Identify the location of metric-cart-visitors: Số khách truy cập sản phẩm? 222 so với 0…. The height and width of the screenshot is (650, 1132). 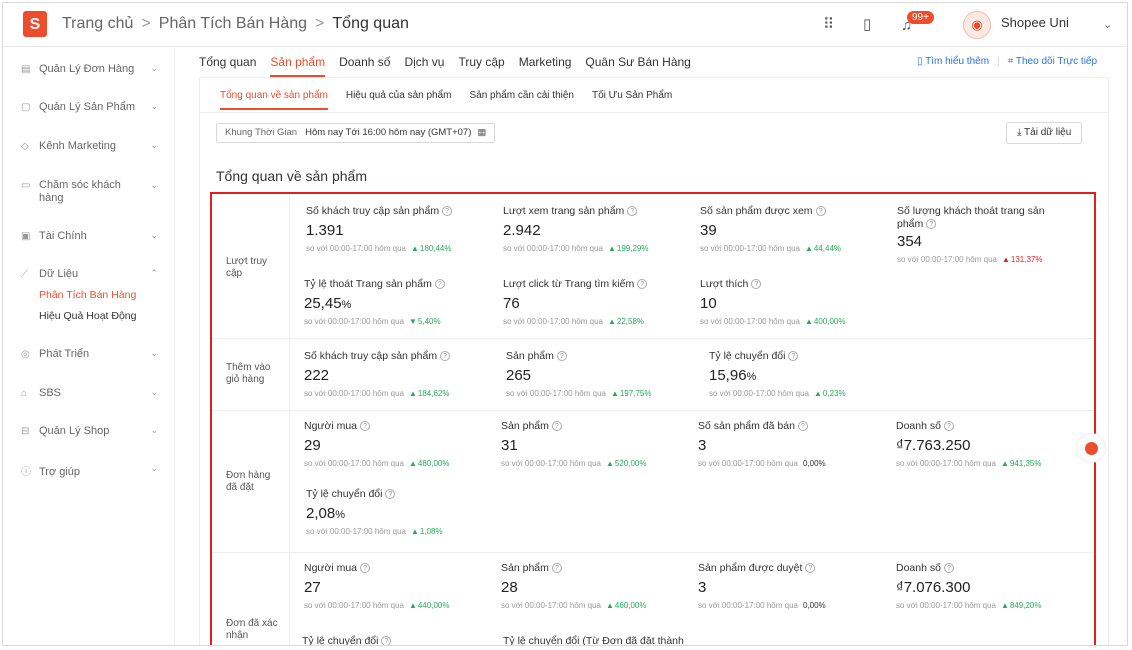
(399, 374).